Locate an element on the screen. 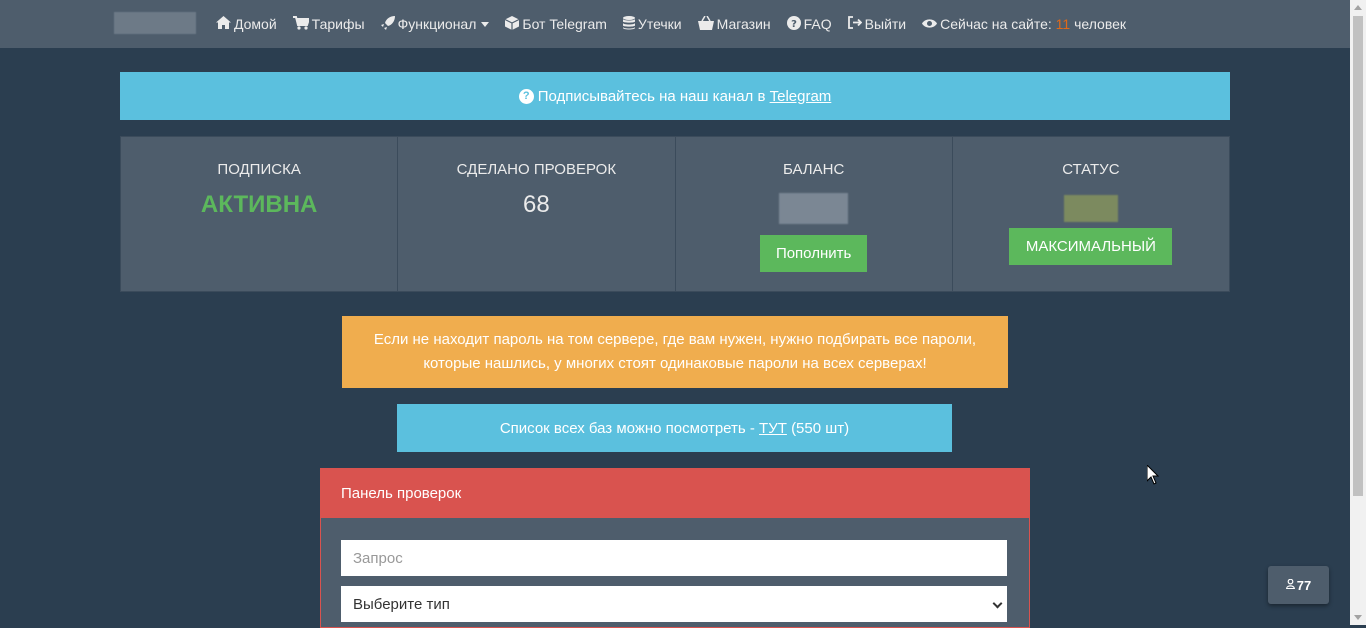 The image size is (1366, 628). nav-item-faq: ? FAQ is located at coordinates (809, 24).